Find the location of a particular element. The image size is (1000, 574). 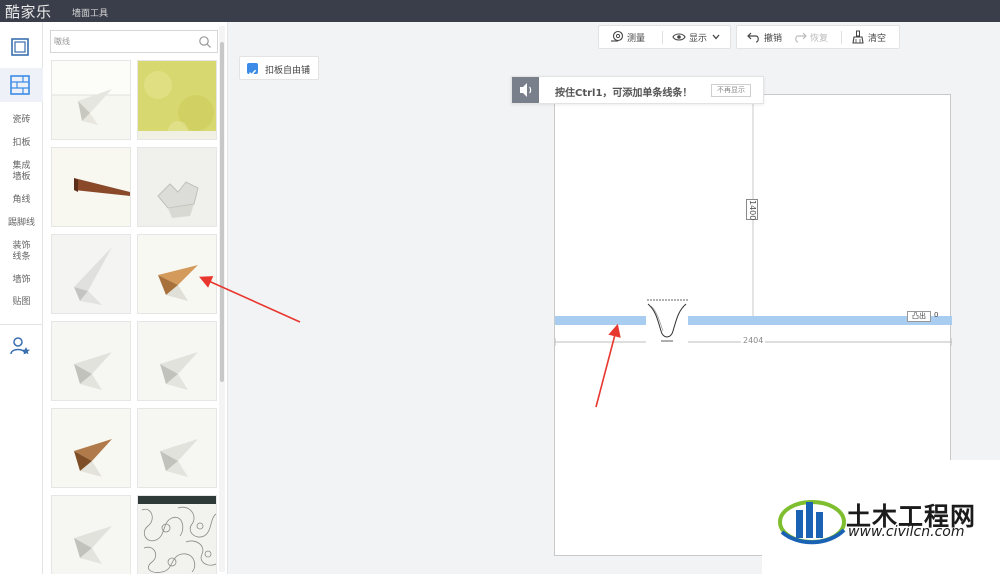

trim-profile is located at coordinates (667, 321).